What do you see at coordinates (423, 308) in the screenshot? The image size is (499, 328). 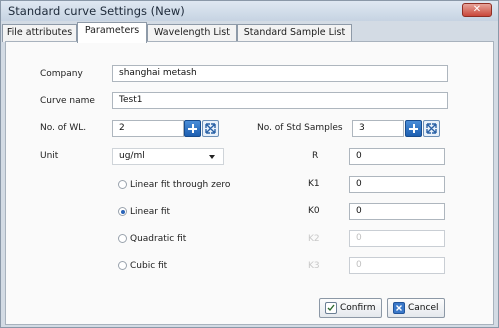 I see `cancel-label: Cancel` at bounding box center [423, 308].